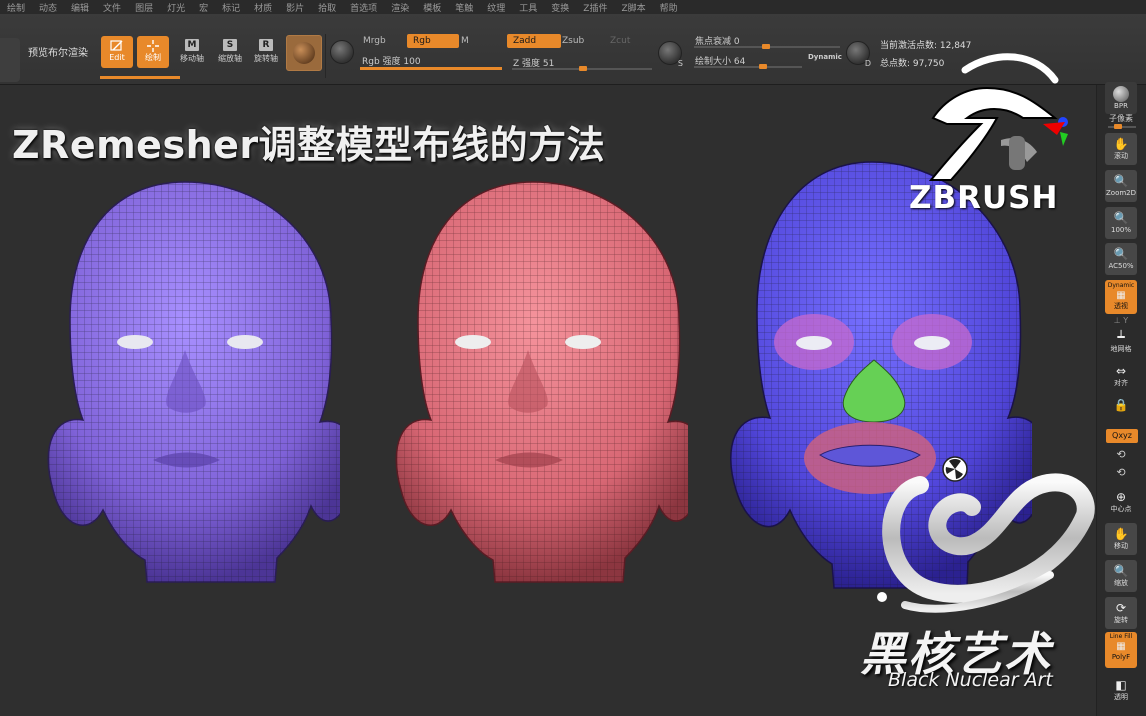  Describe the element at coordinates (1121, 383) in the screenshot. I see `align-label: 对齐` at that location.